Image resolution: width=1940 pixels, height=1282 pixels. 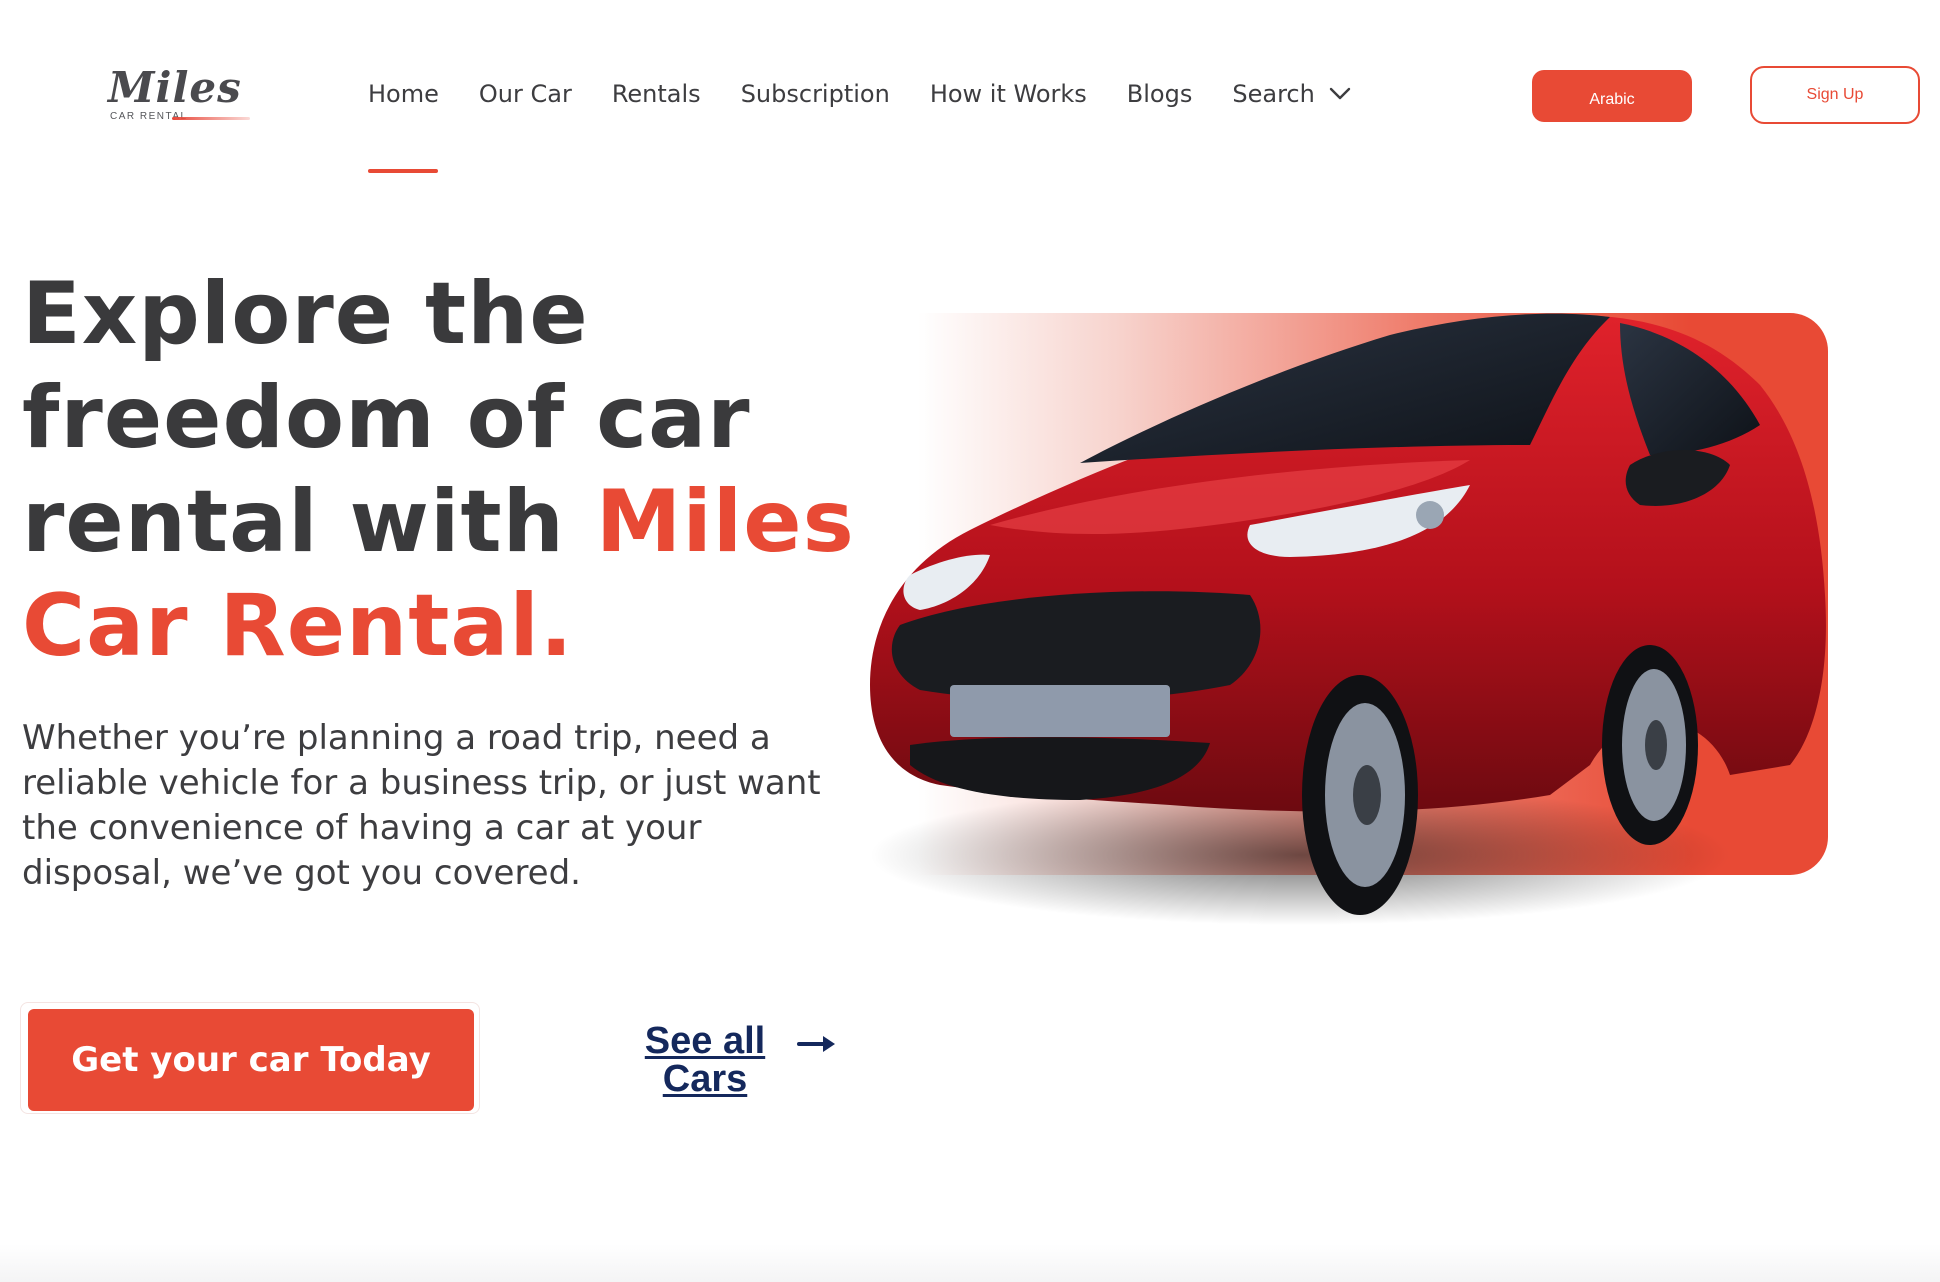 What do you see at coordinates (970, 1263) in the screenshot?
I see `bottom-fade` at bounding box center [970, 1263].